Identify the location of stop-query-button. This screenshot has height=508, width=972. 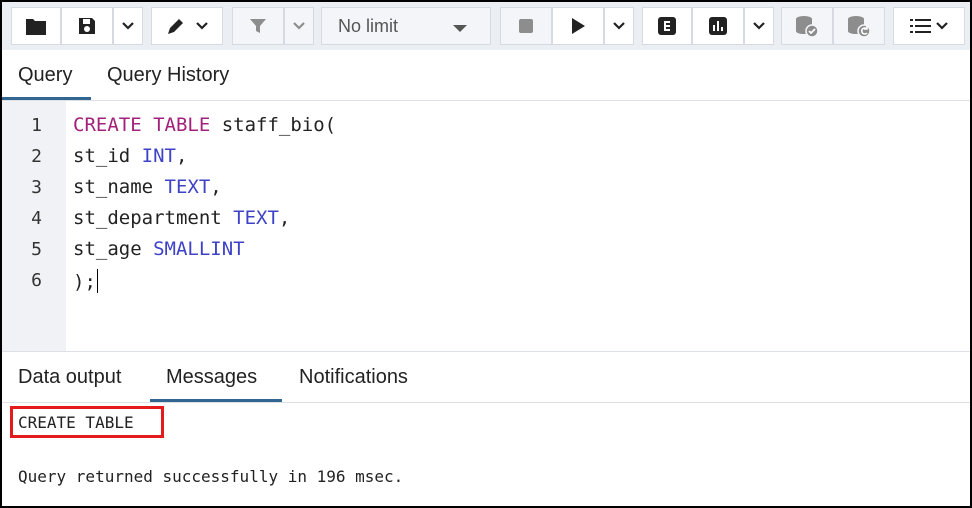
(526, 26).